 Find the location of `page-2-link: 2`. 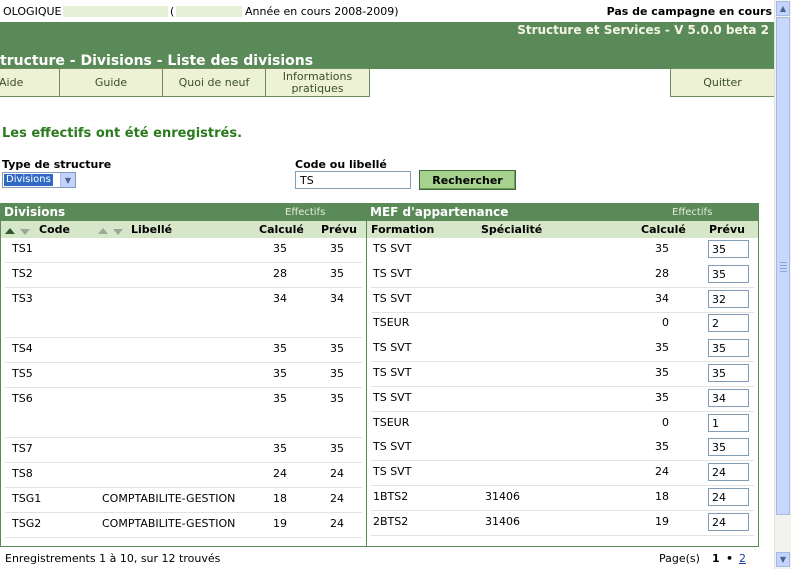

page-2-link: 2 is located at coordinates (742, 558).